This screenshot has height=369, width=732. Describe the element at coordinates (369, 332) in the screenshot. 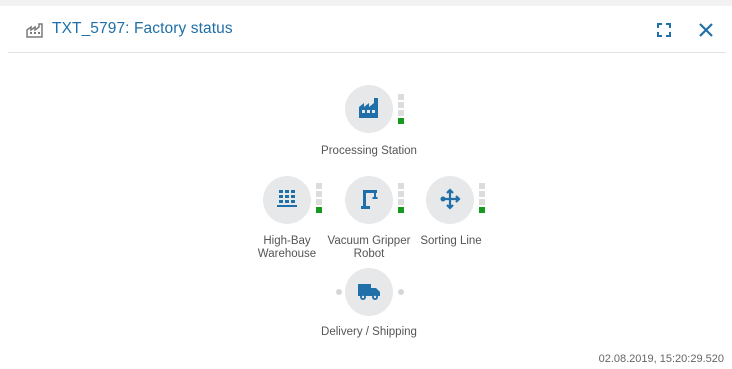

I see `station-delivery-label: Delivery / Shipping` at that location.